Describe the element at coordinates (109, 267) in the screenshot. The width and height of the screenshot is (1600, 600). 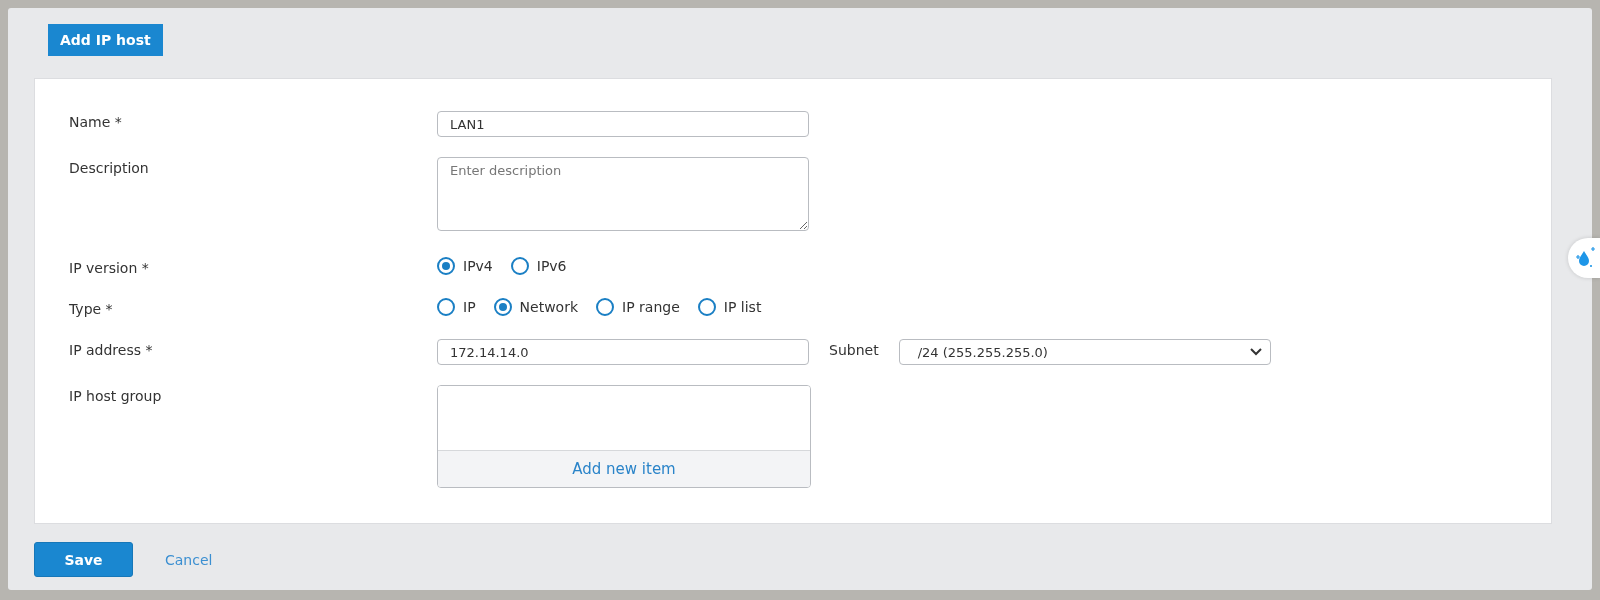
I see `field-label: IP version *` at that location.